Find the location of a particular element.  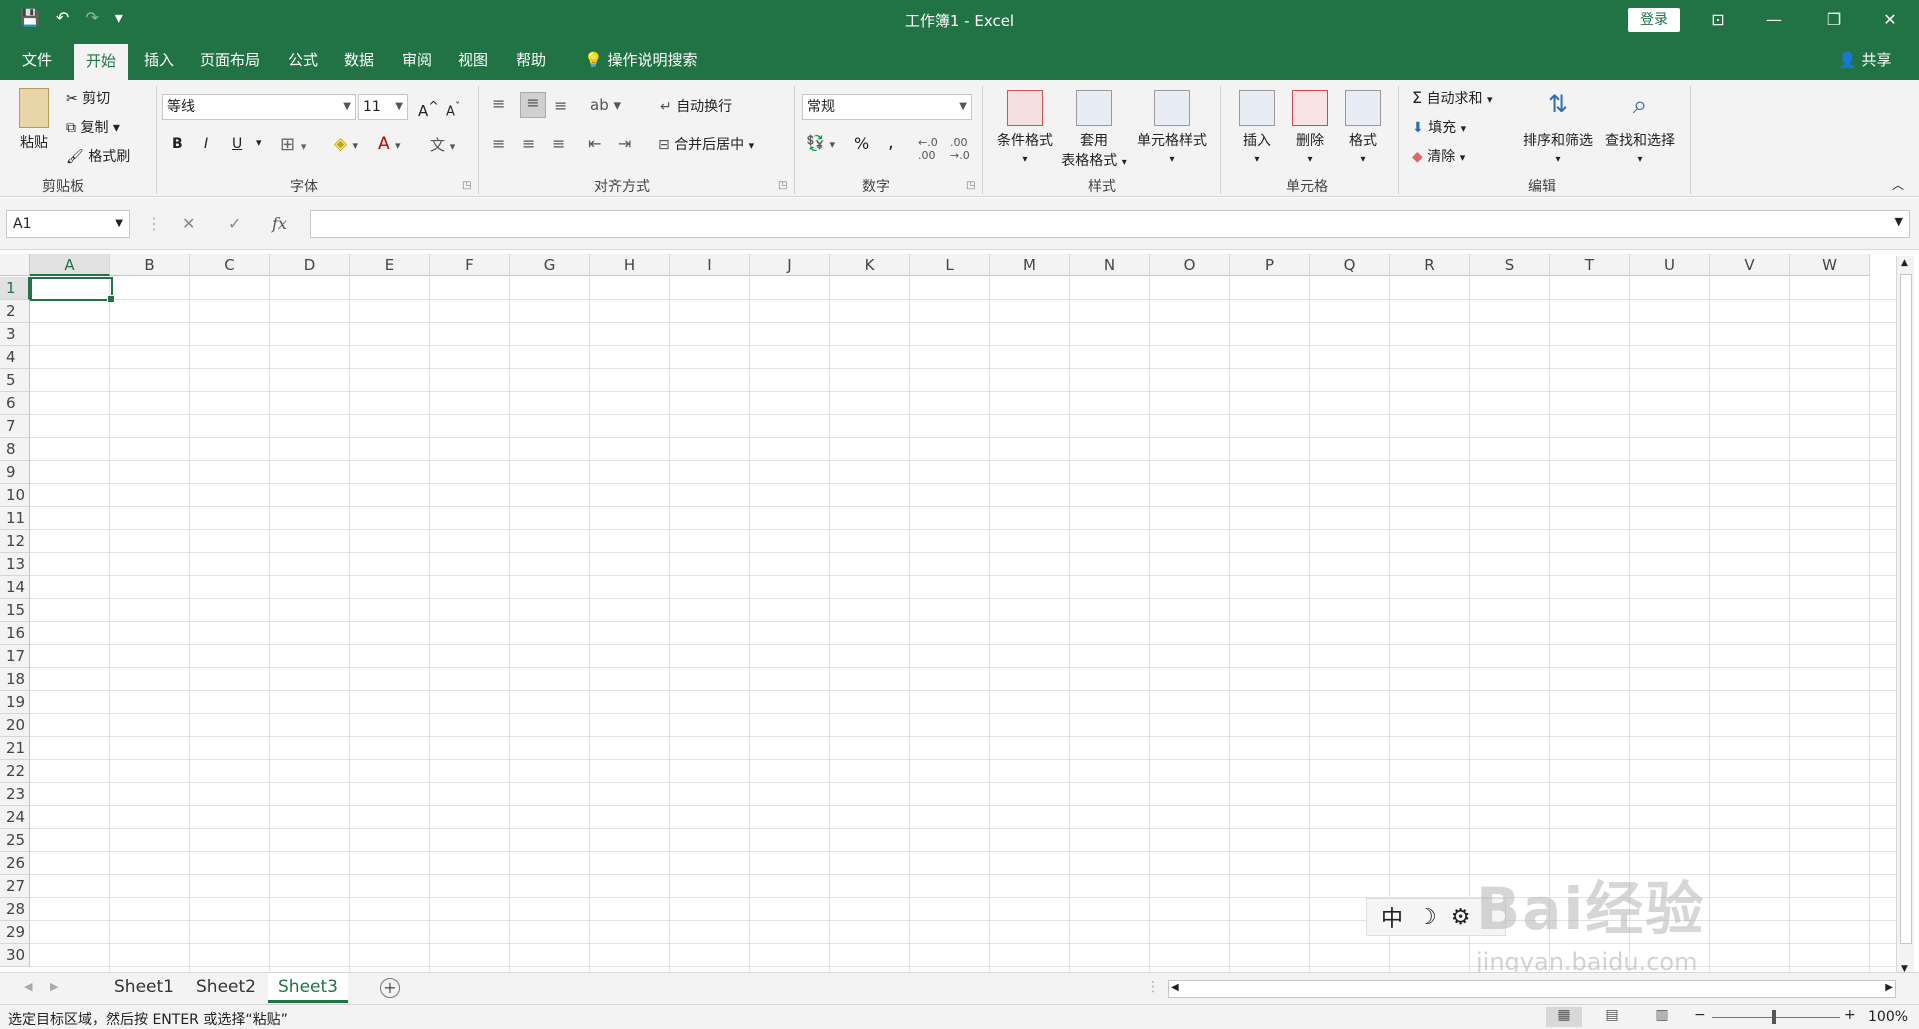

formula-drag-handle: ⋮ is located at coordinates (154, 223).